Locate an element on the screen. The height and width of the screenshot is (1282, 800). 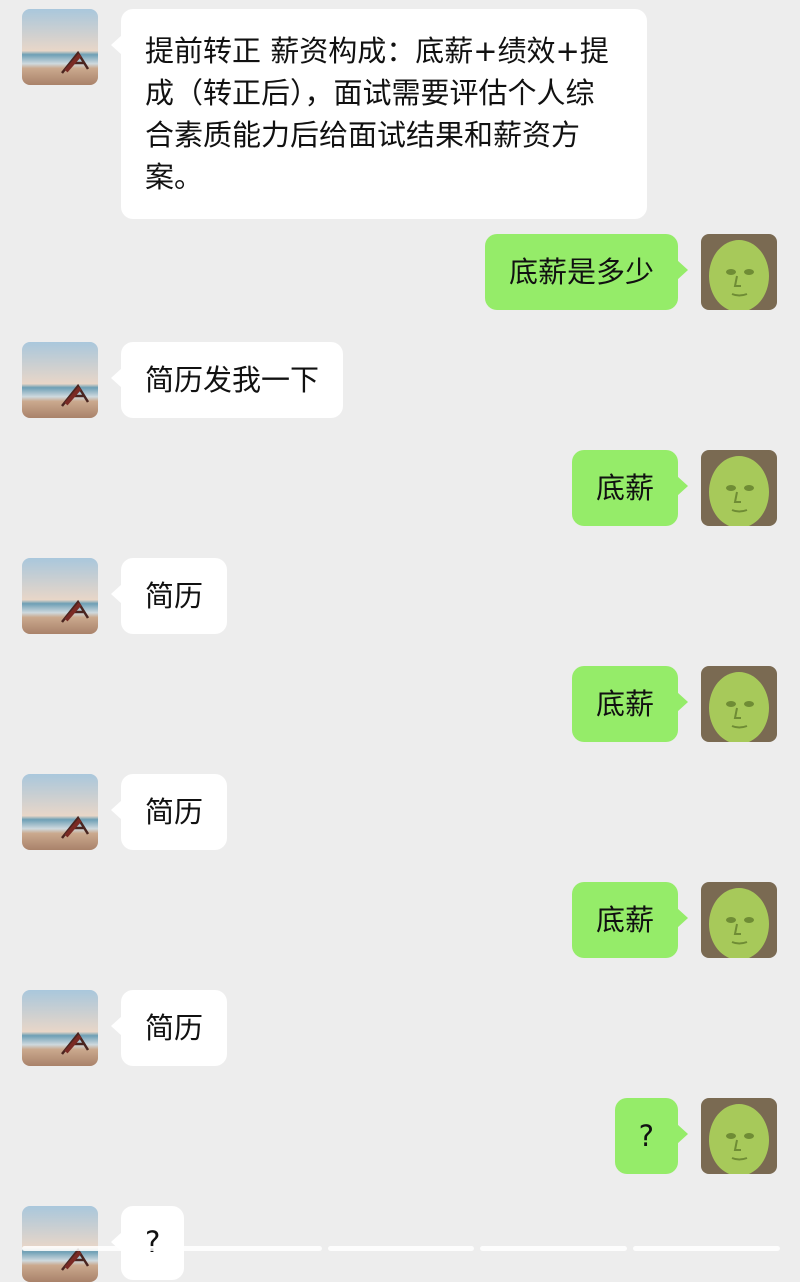
message-bubble-outgoing: 底薪是多少 is located at coordinates (586, 272).